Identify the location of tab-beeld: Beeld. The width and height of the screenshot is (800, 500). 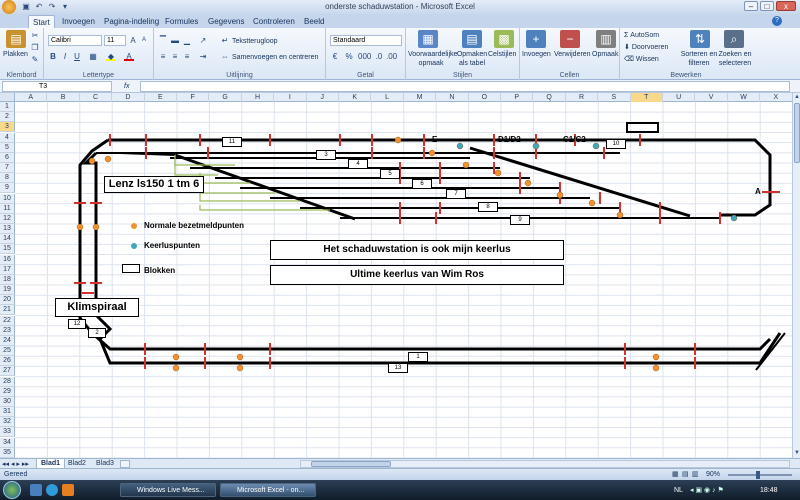
(314, 21).